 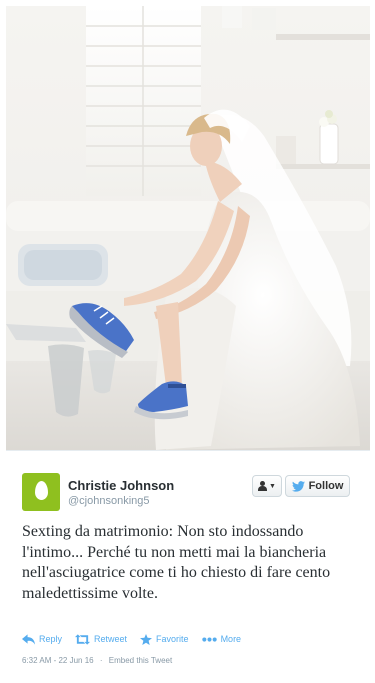 What do you see at coordinates (58, 660) in the screenshot?
I see `tweet-timestamp: 6:32 AM - 22 Jun 16` at bounding box center [58, 660].